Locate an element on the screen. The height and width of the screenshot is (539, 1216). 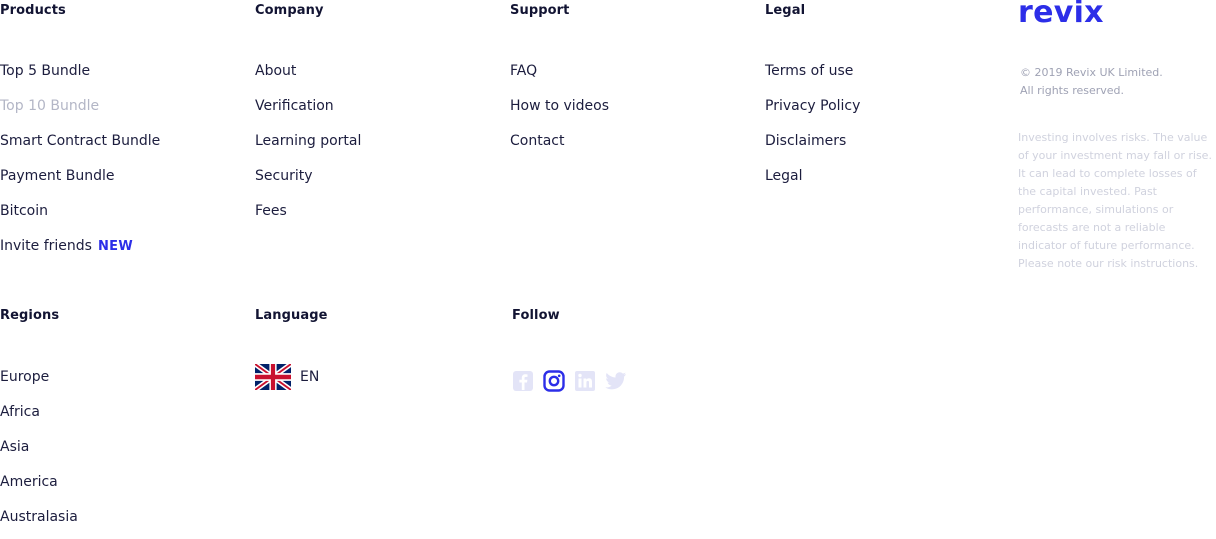
region-link-europe: Europe is located at coordinates (24, 377).